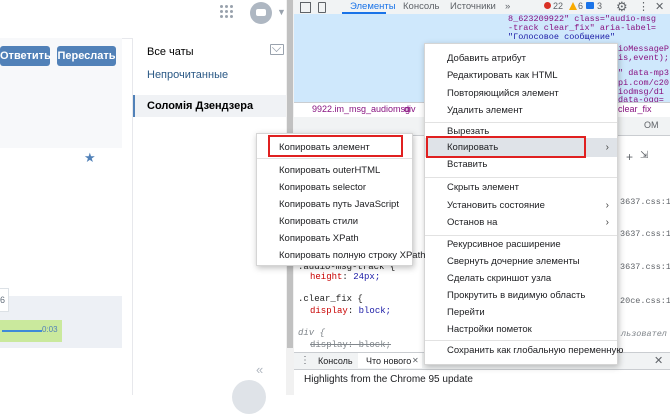 This screenshot has height=414, width=670. What do you see at coordinates (507, 7) in the screenshot?
I see `tabs-overflow-button: »` at bounding box center [507, 7].